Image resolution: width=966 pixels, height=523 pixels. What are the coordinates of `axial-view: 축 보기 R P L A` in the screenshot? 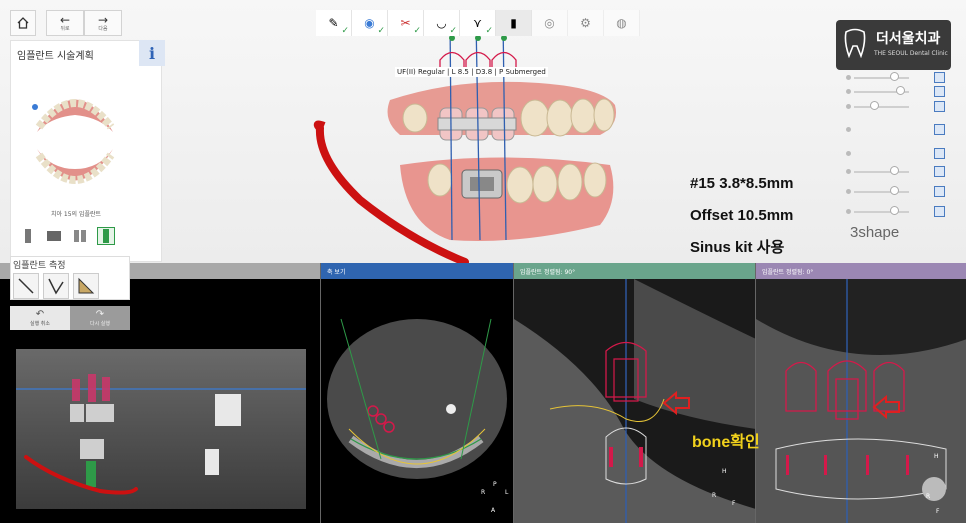 It's located at (416, 393).